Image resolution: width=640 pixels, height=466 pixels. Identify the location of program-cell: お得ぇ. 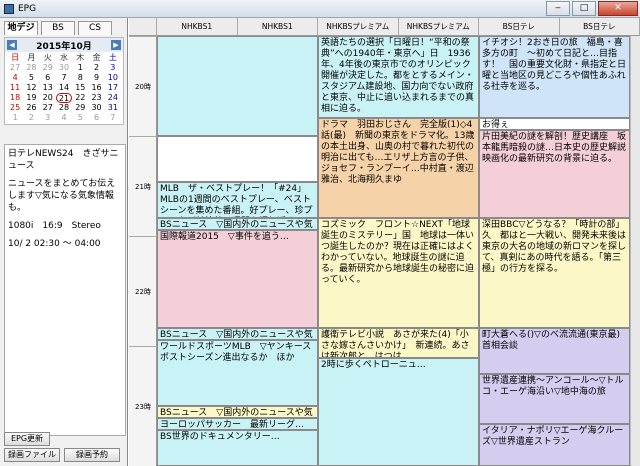
(554, 124).